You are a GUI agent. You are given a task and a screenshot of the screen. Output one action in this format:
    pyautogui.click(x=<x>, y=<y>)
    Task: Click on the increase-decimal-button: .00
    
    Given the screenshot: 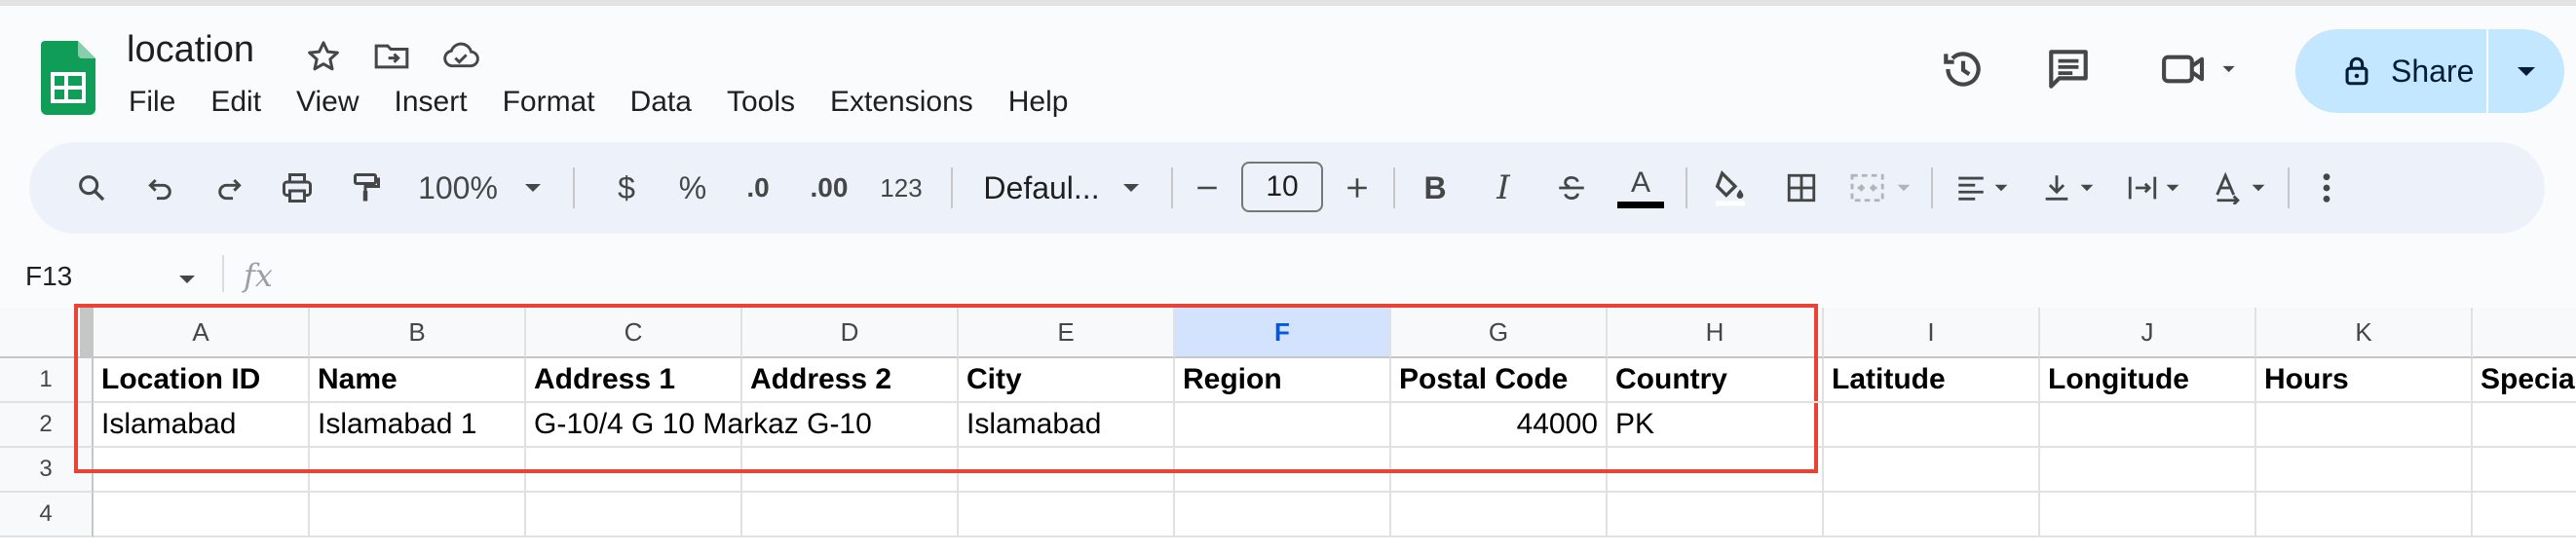 What is the action you would take?
    pyautogui.click(x=829, y=188)
    